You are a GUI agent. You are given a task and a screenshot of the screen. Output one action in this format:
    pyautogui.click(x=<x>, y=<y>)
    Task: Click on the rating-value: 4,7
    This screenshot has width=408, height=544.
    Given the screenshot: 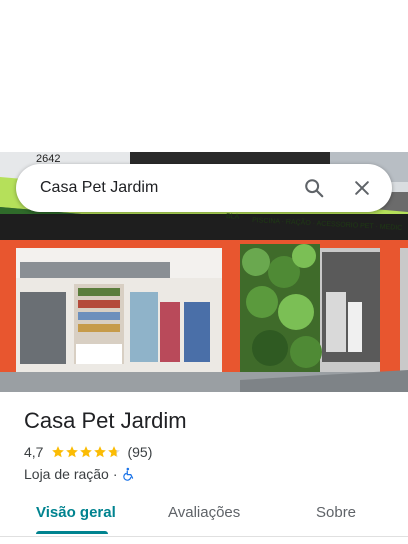 What is the action you would take?
    pyautogui.click(x=34, y=452)
    